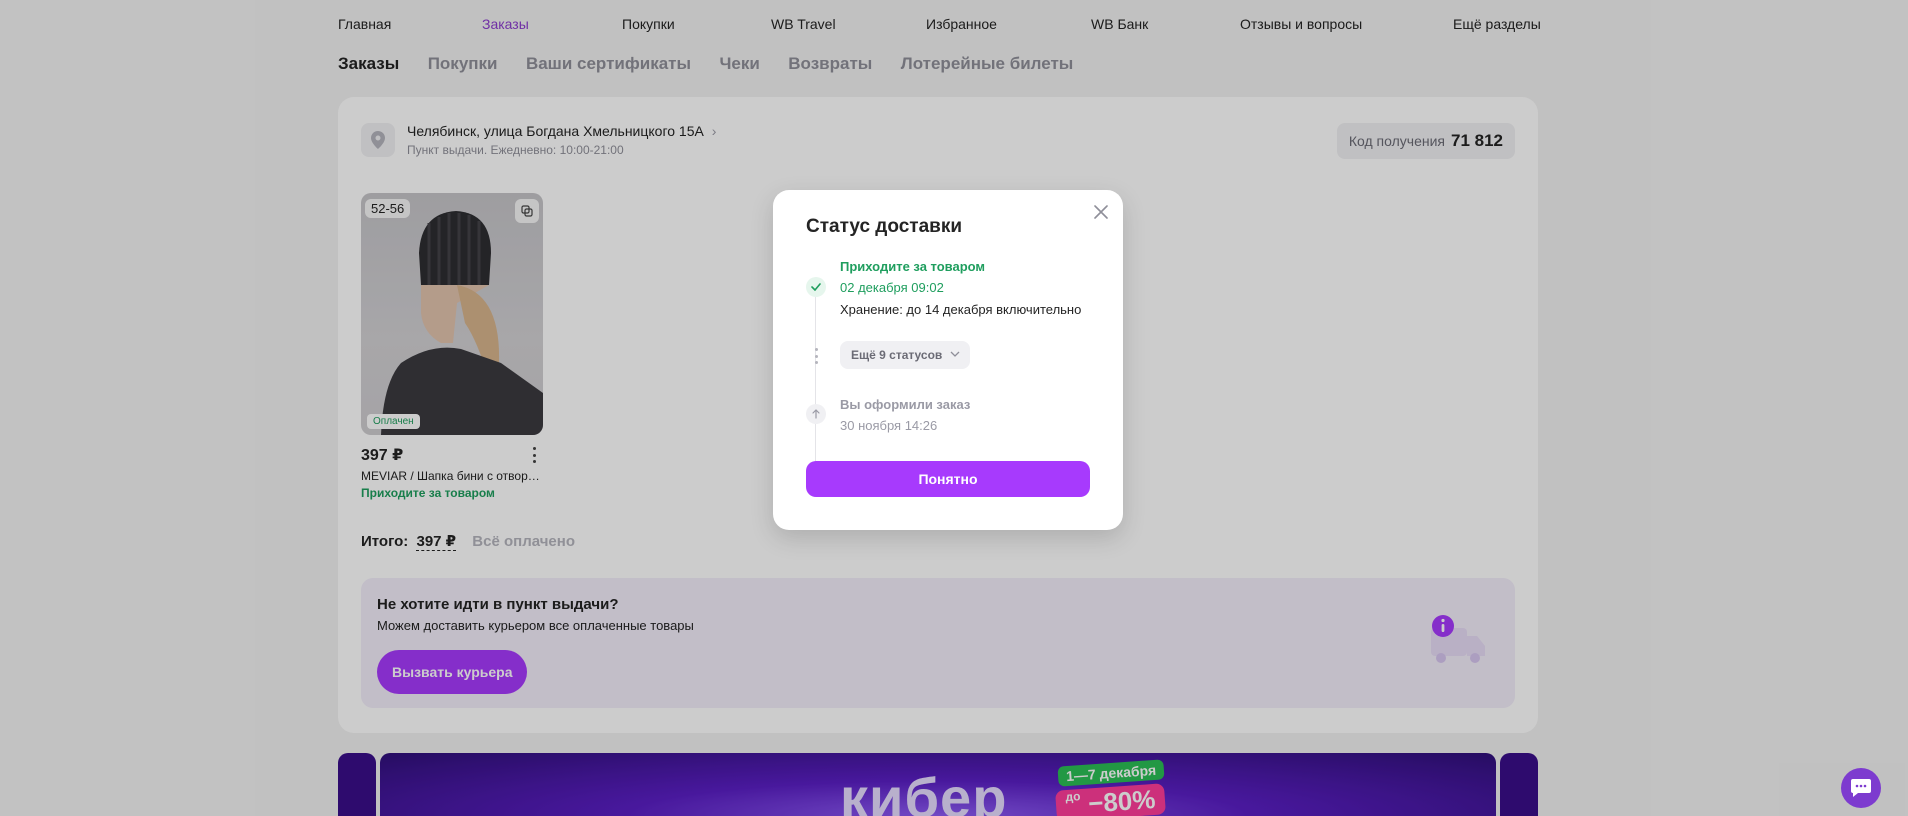 This screenshot has height=816, width=1908. I want to click on support-chat-button, so click(1861, 788).